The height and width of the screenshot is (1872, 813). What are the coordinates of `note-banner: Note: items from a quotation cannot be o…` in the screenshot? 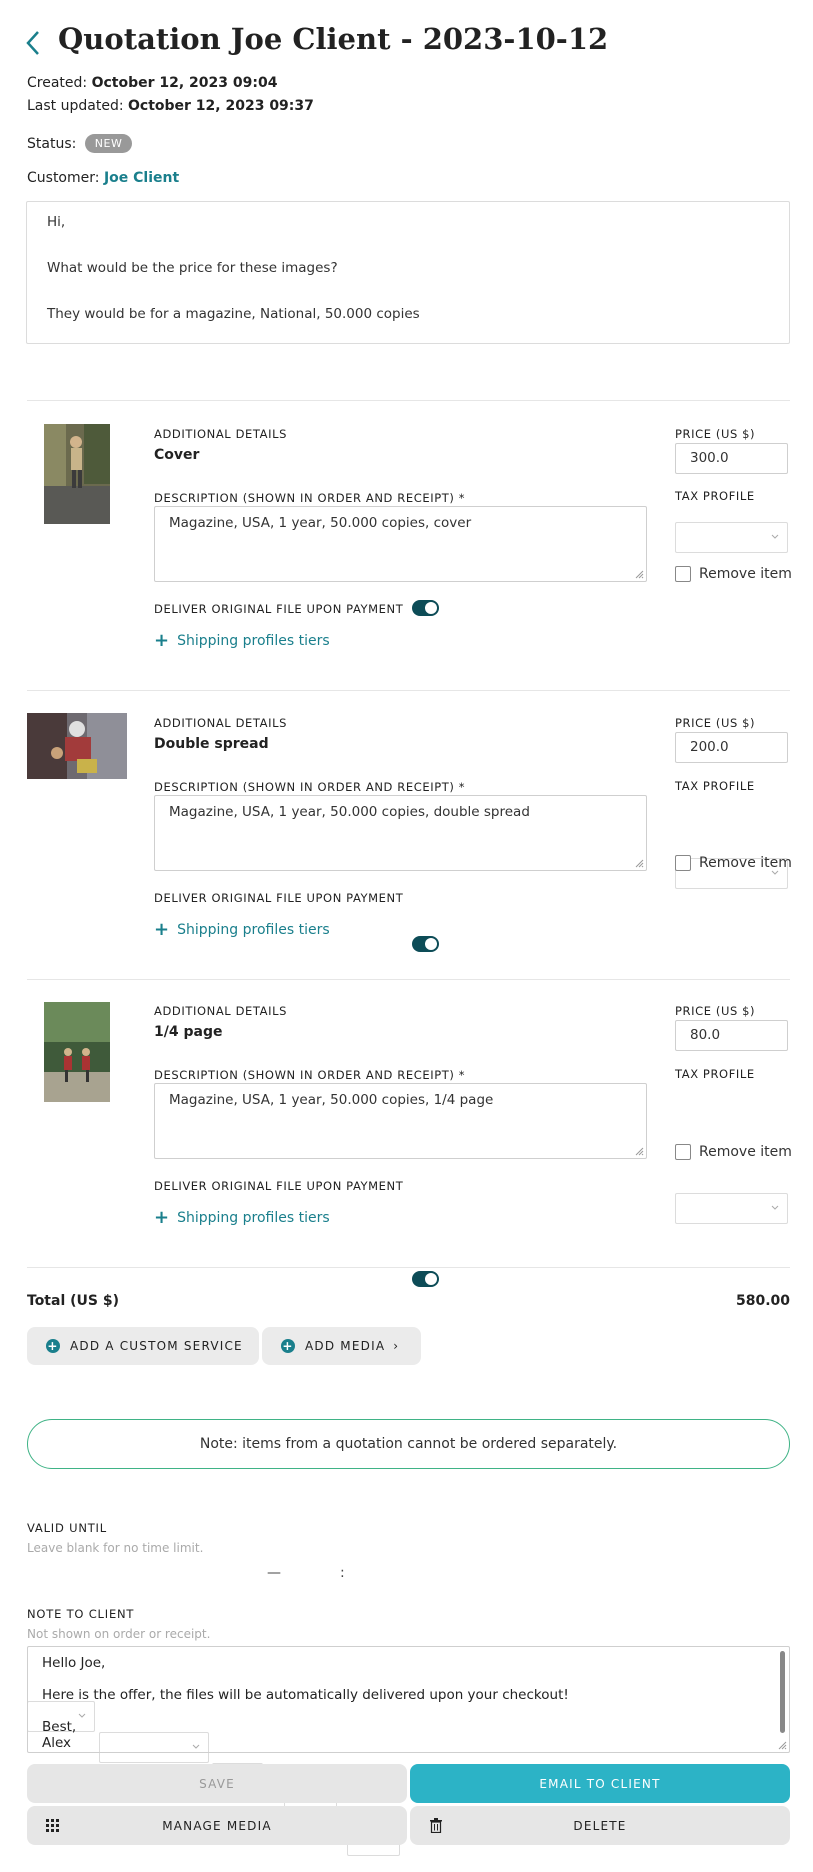 It's located at (408, 1444).